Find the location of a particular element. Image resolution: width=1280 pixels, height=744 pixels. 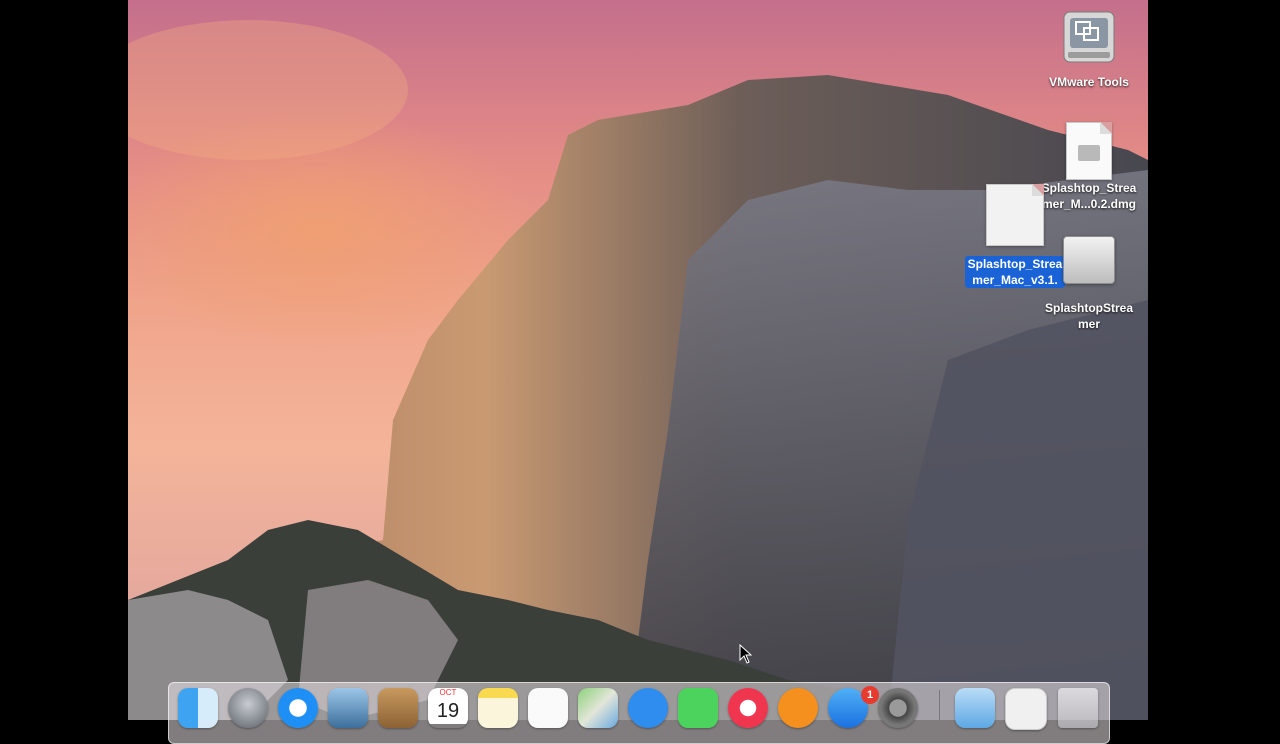

ibooks-icon is located at coordinates (798, 708).